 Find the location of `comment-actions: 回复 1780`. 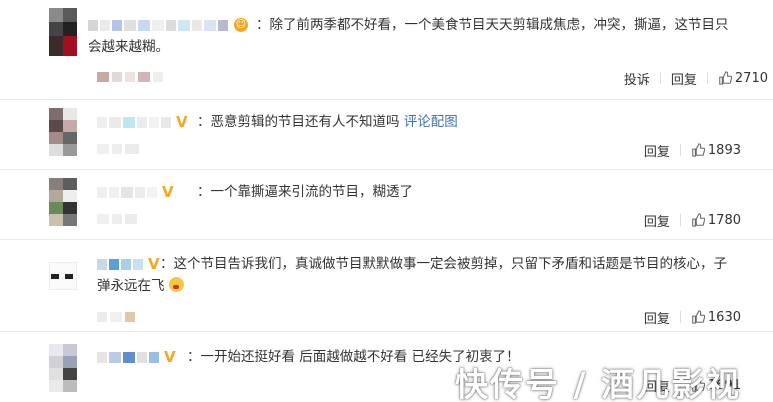

comment-actions: 回复 1780 is located at coordinates (692, 220).